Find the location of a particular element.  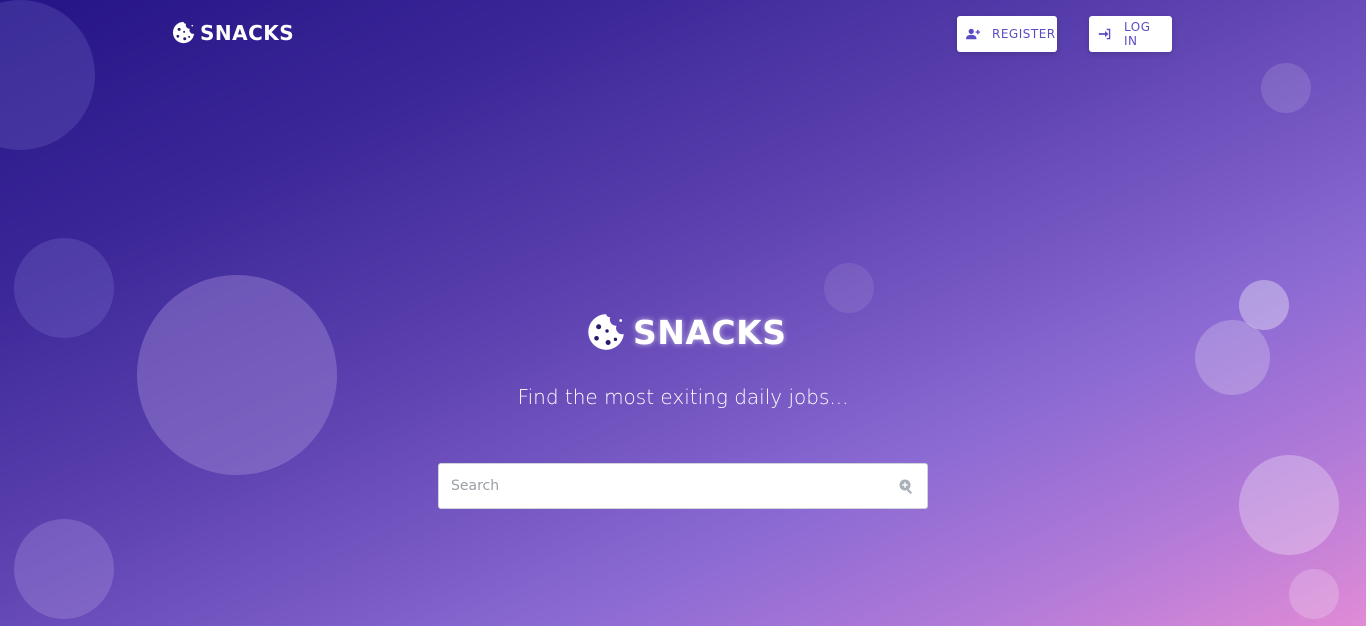

search-bar is located at coordinates (683, 486).